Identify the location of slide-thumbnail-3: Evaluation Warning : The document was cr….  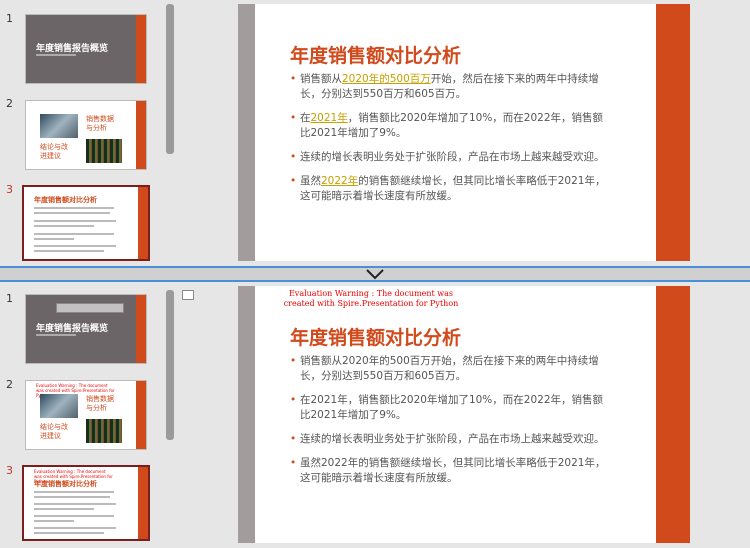
(86, 503).